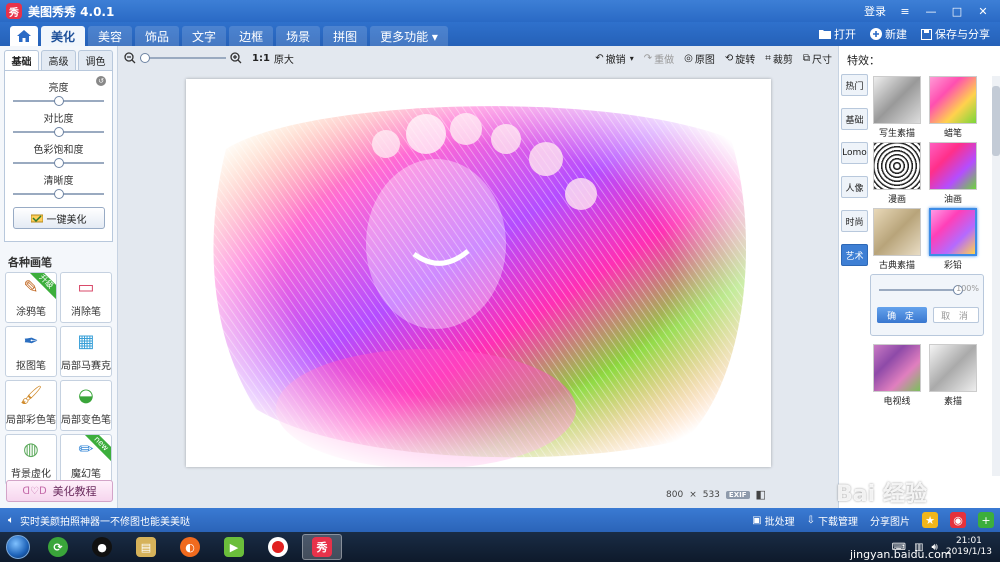 The height and width of the screenshot is (562, 1000). What do you see at coordinates (110, 36) in the screenshot?
I see `menu-tab-1: 美容` at bounding box center [110, 36].